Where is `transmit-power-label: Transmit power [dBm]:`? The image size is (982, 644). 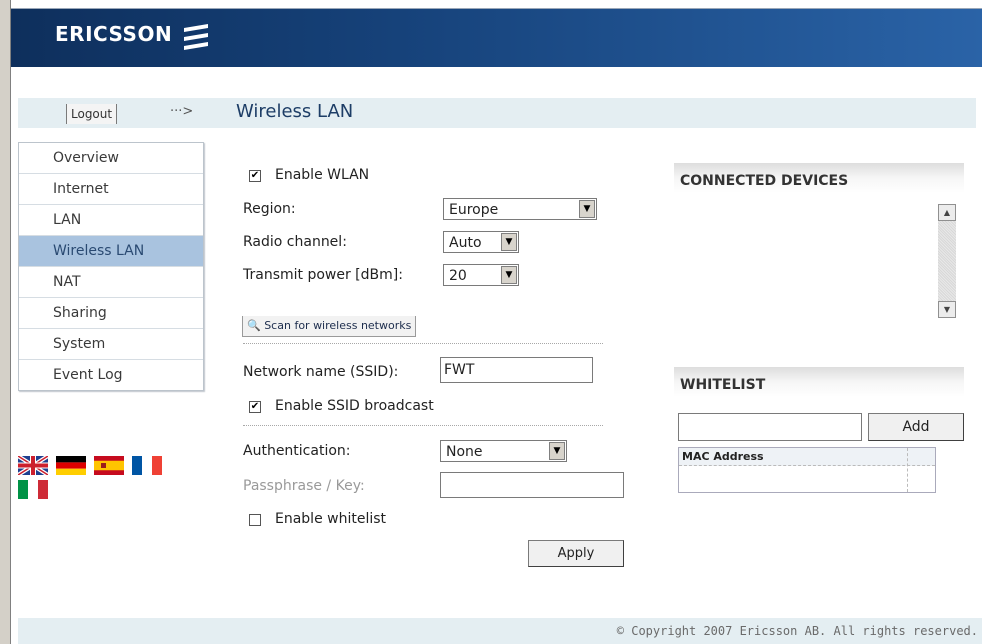 transmit-power-label: Transmit power [dBm]: is located at coordinates (323, 275).